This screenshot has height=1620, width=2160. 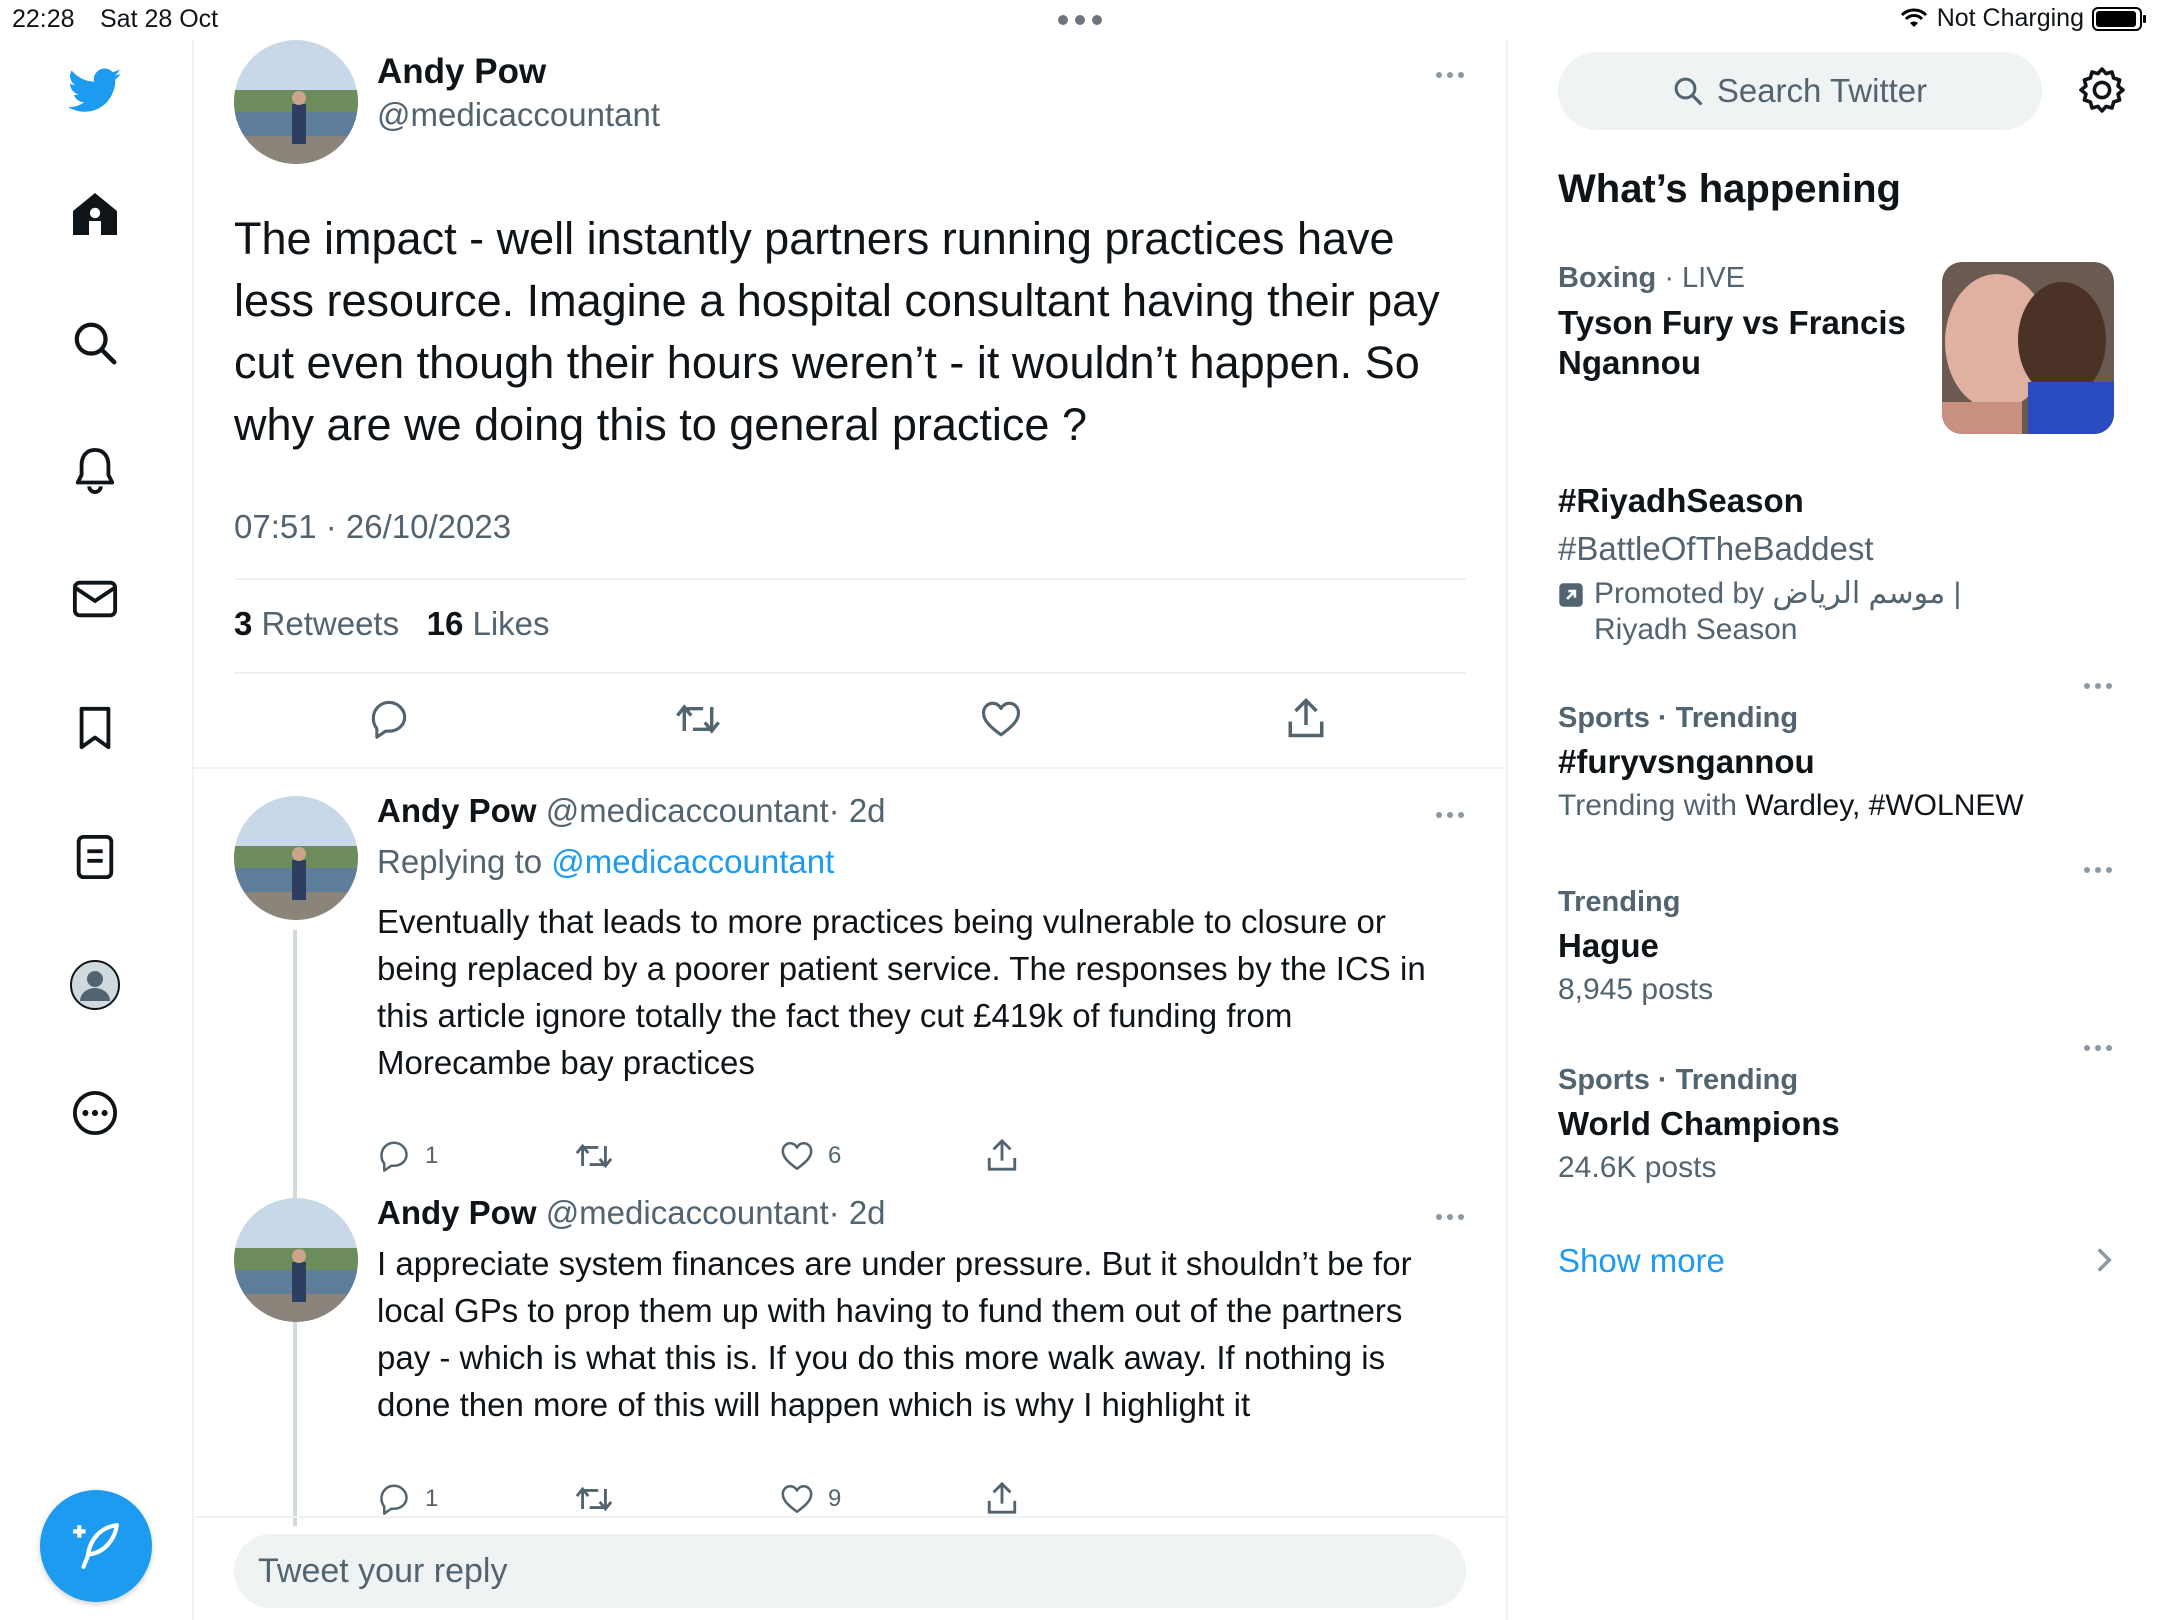 What do you see at coordinates (372, 527) in the screenshot?
I see `tweet-timestamp: 07:51 · 26/10/2023` at bounding box center [372, 527].